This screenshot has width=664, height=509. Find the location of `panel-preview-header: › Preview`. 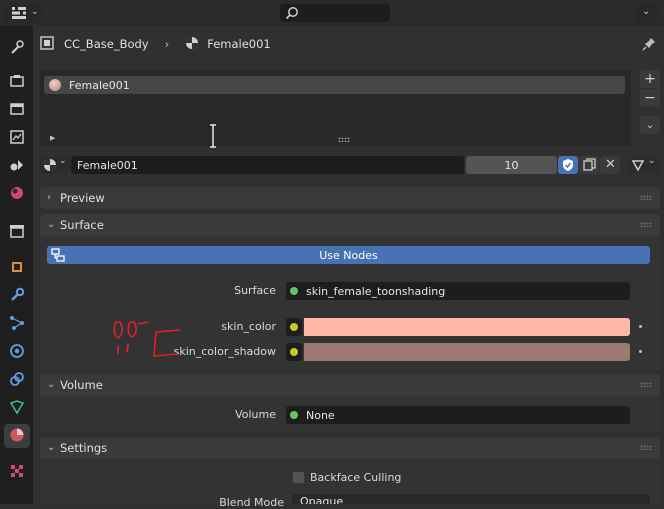

panel-preview-header: › Preview is located at coordinates (350, 198).